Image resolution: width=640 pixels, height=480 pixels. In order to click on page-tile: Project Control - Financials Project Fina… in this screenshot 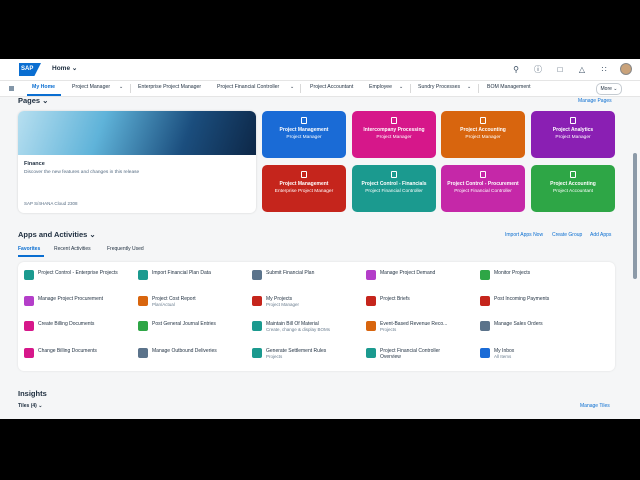, I will do `click(394, 188)`.